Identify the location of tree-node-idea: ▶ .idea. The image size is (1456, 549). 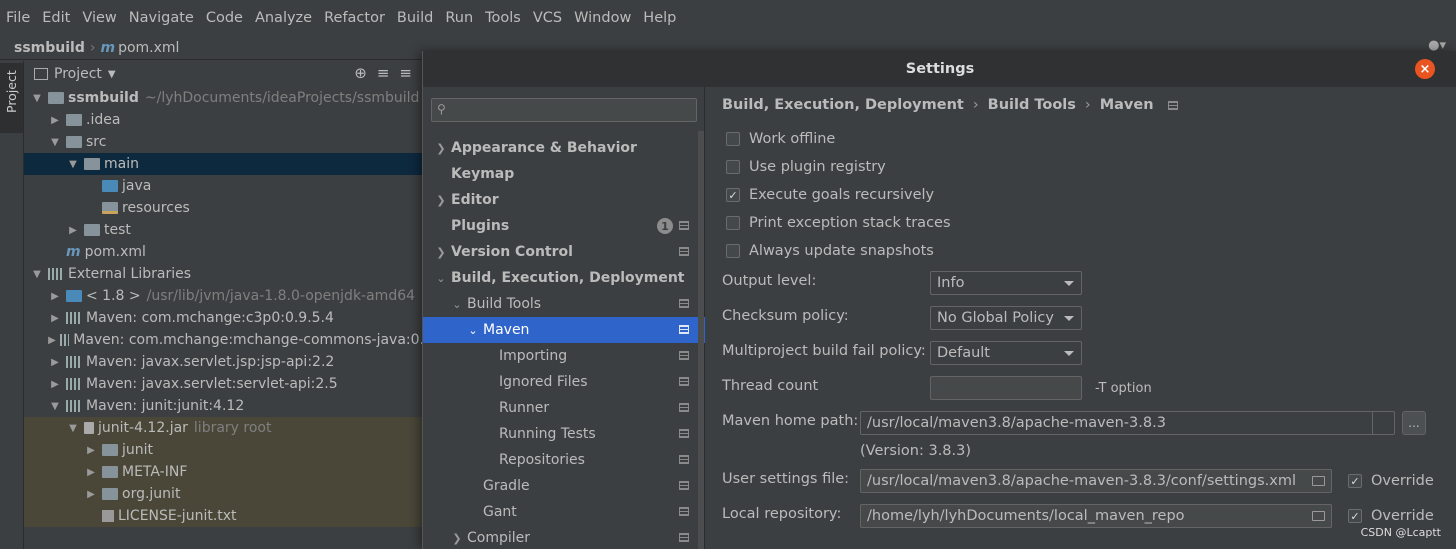
(224, 120).